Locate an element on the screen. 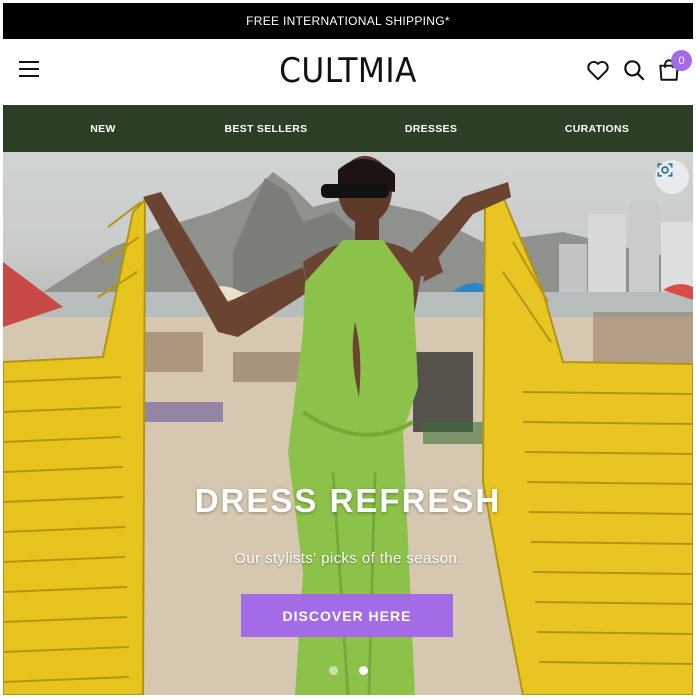 The image size is (696, 700). promo-bar: FREE INTERNATIONAL SHIPPING* is located at coordinates (348, 21).